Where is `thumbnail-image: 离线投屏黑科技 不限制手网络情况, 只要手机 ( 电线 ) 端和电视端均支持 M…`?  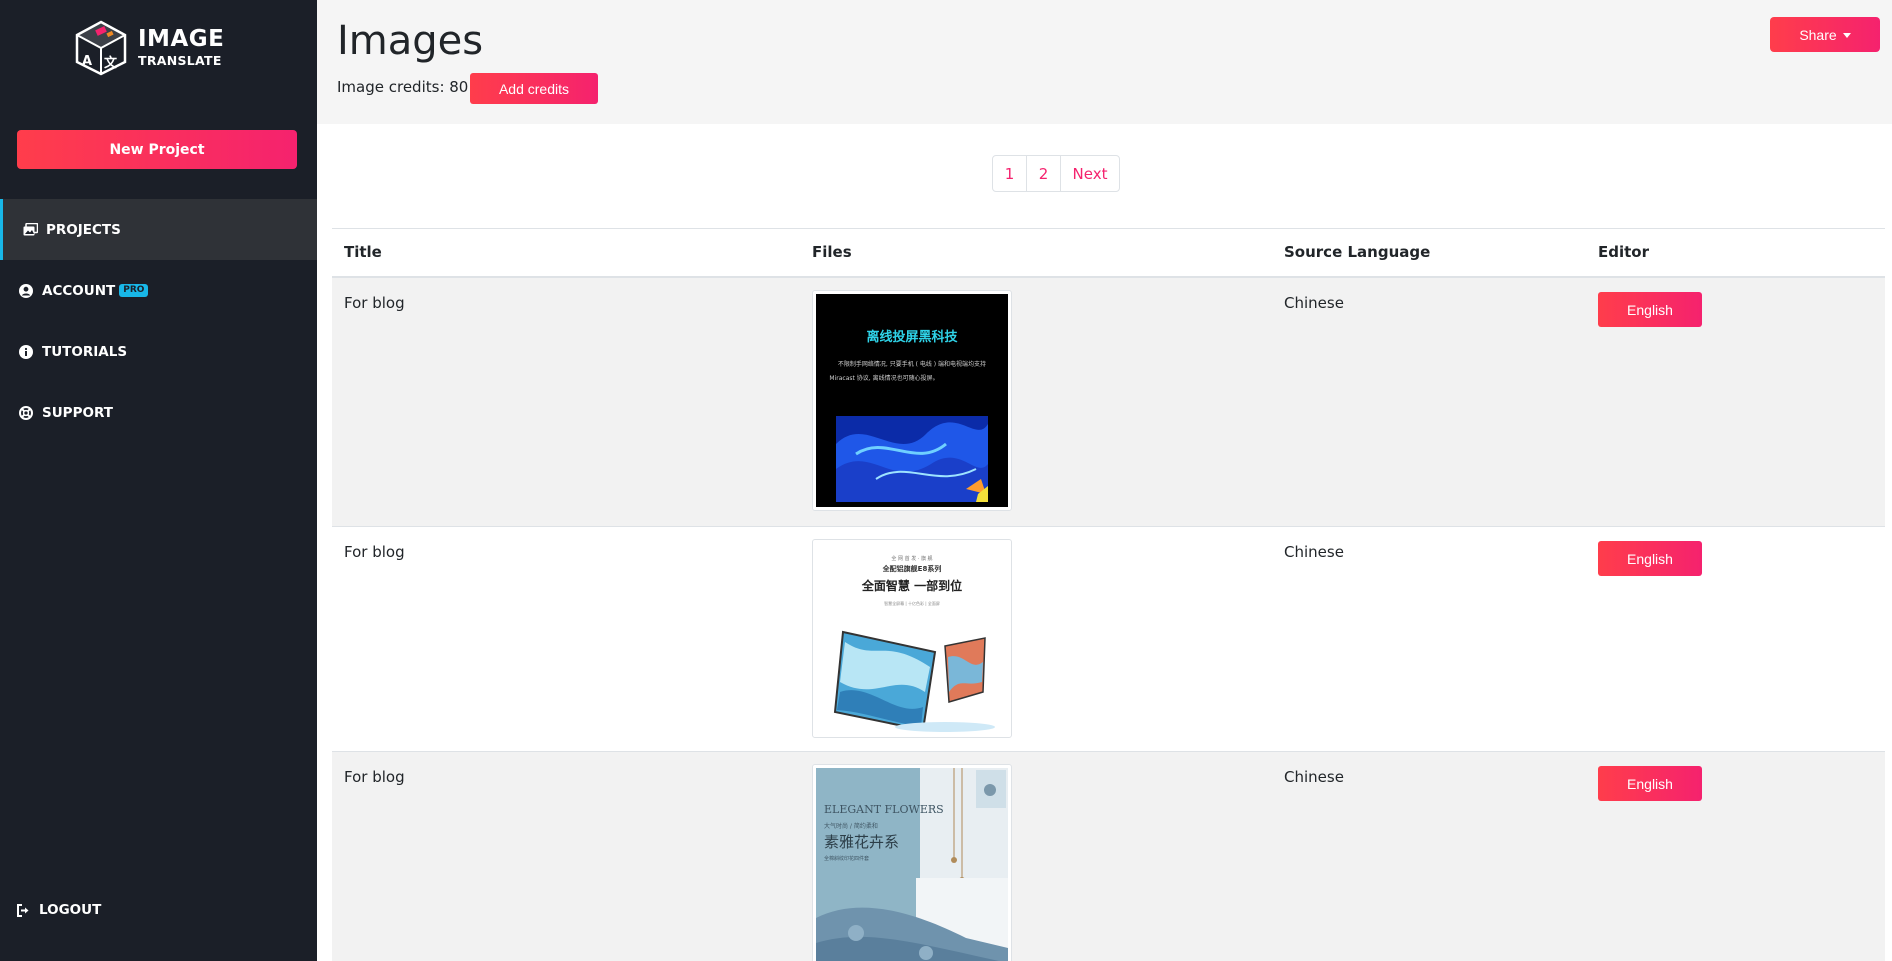 thumbnail-image: 离线投屏黑科技 不限制手网络情况, 只要手机 ( 电线 ) 端和电视端均支持 M… is located at coordinates (912, 400).